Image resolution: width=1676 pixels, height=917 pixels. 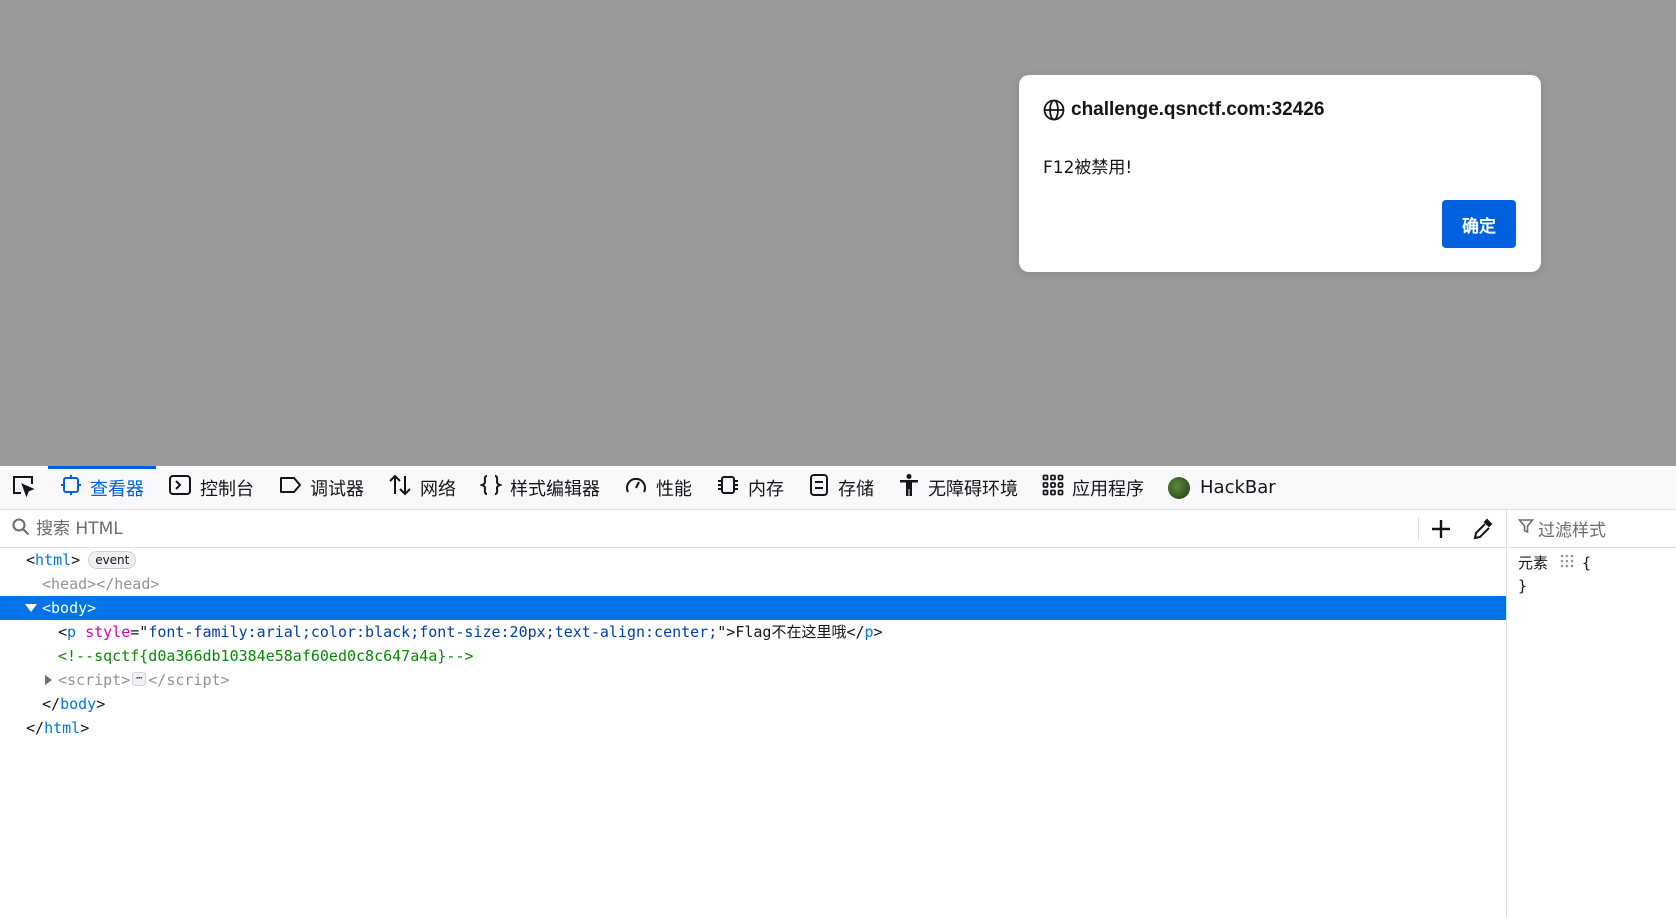 I want to click on hackbar-icon, so click(x=1179, y=487).